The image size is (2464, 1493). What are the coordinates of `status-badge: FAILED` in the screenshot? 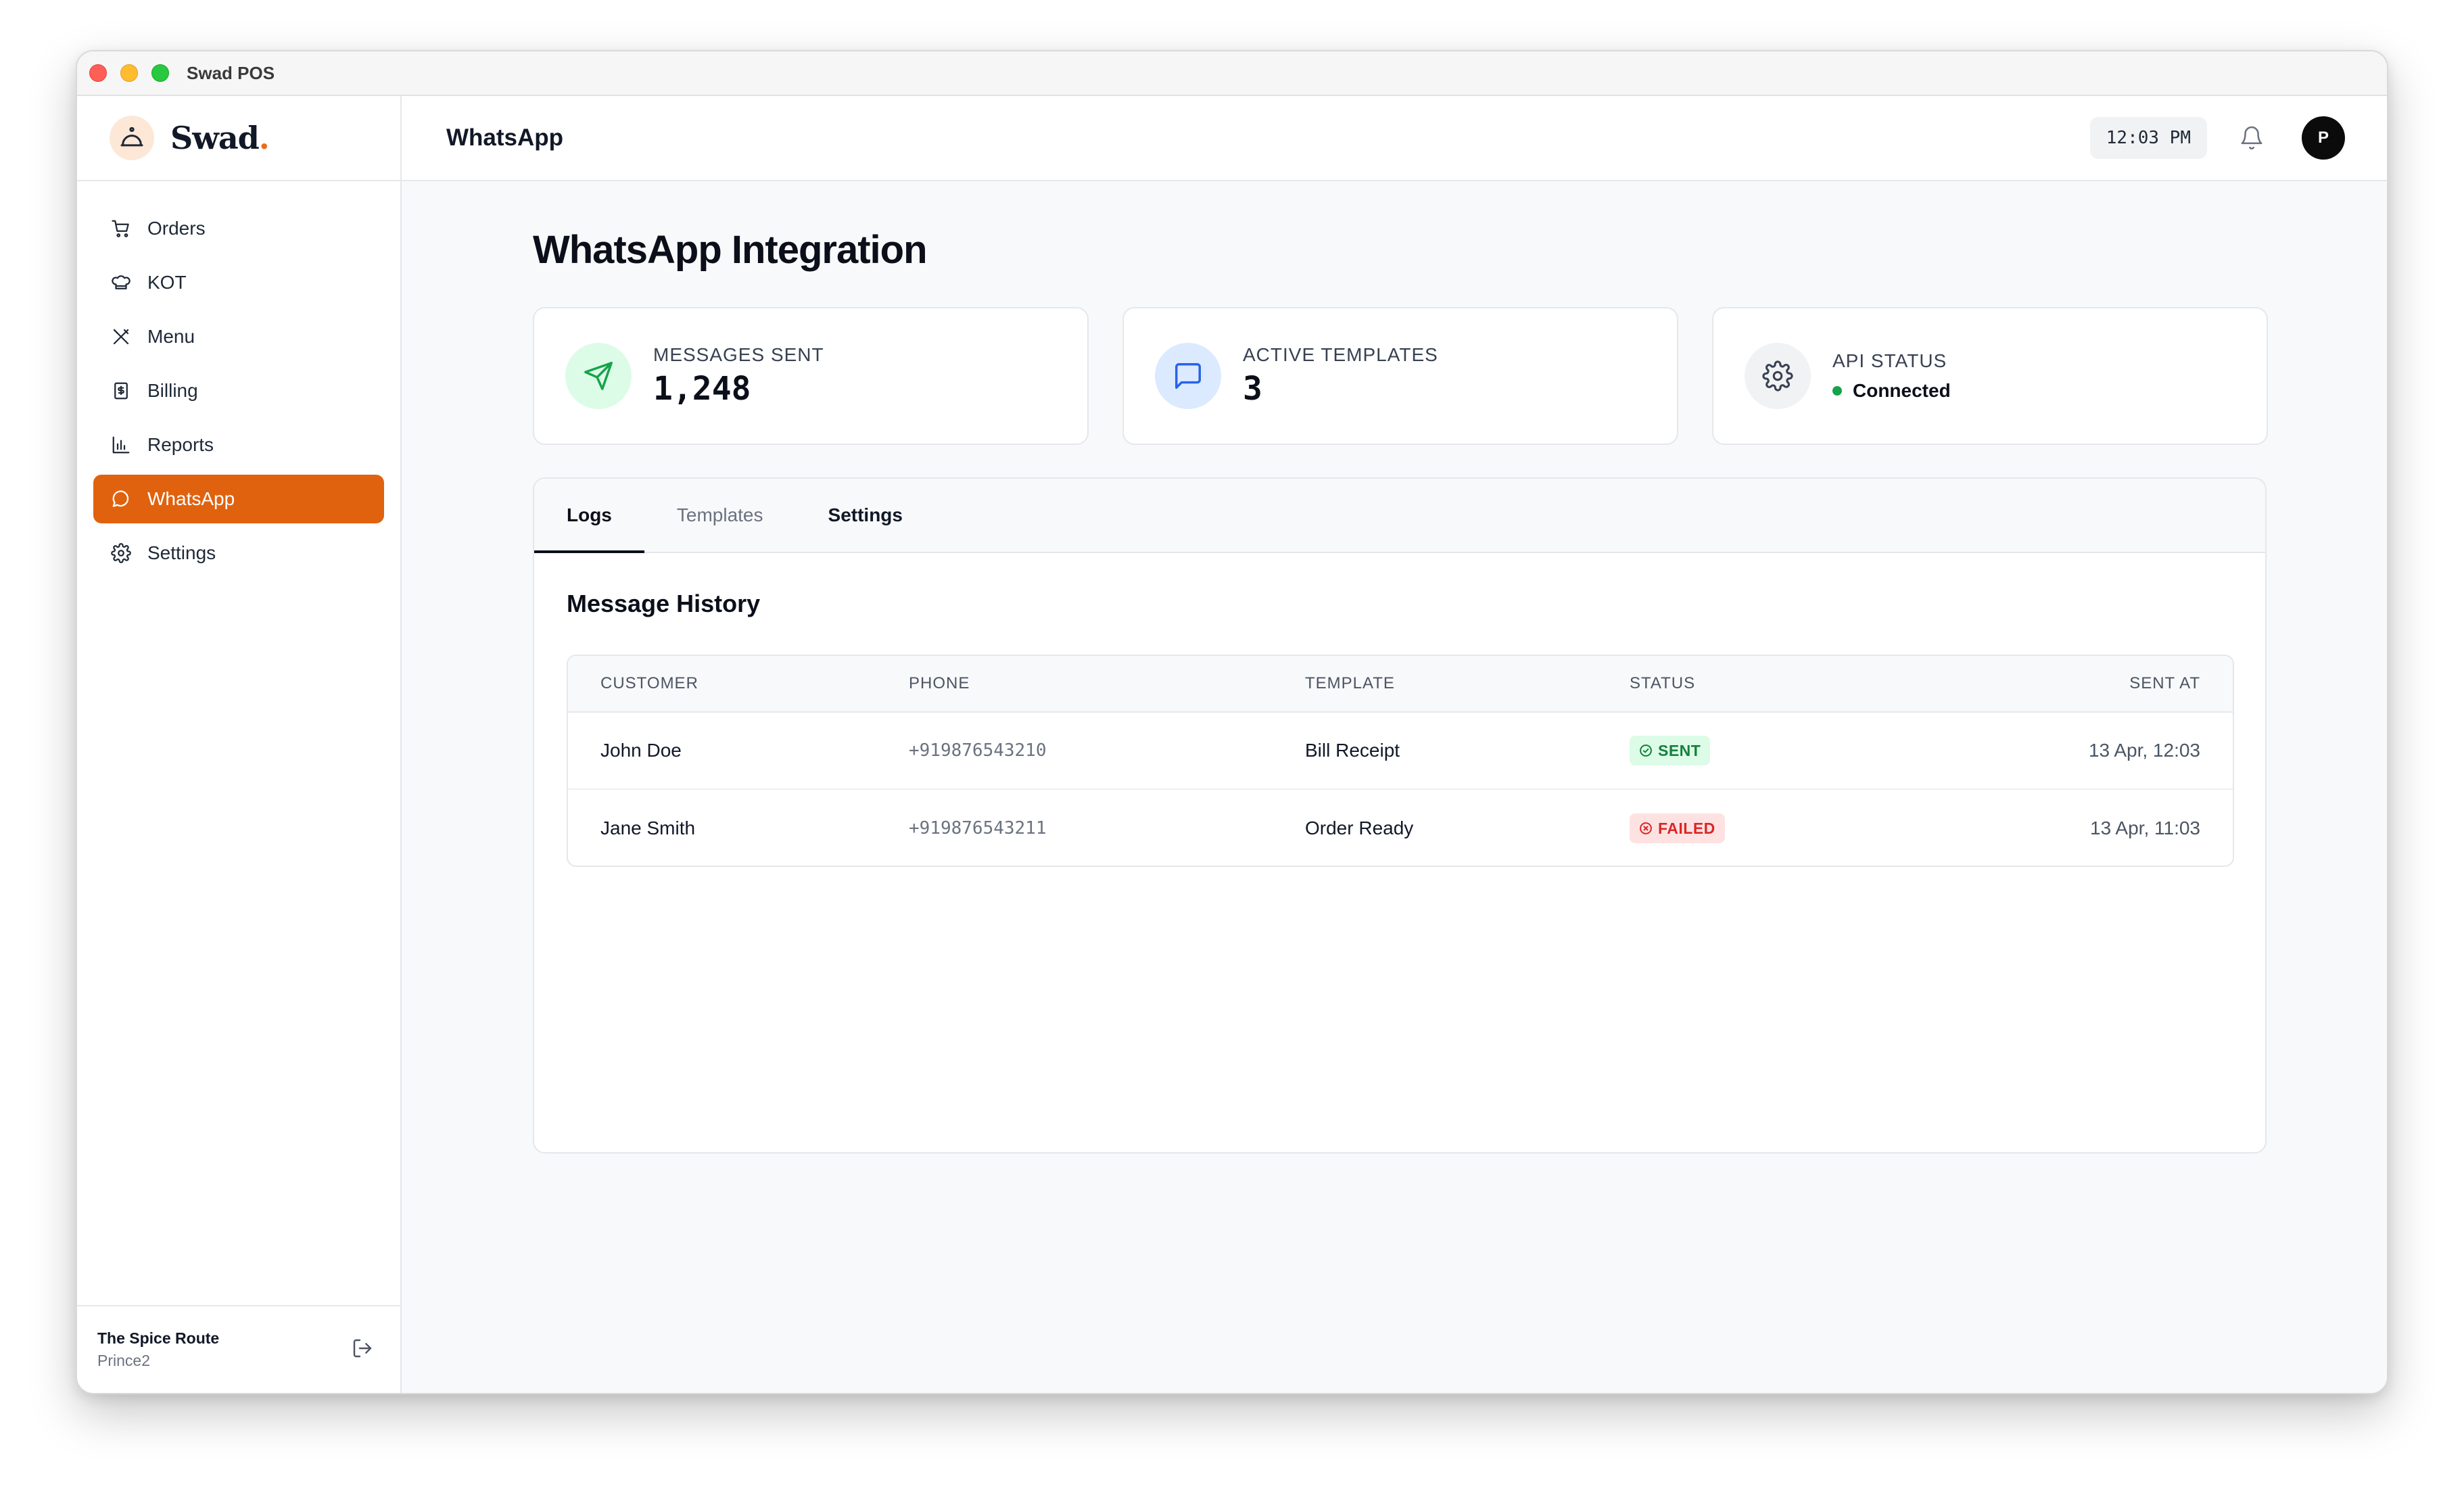 It's located at (1677, 828).